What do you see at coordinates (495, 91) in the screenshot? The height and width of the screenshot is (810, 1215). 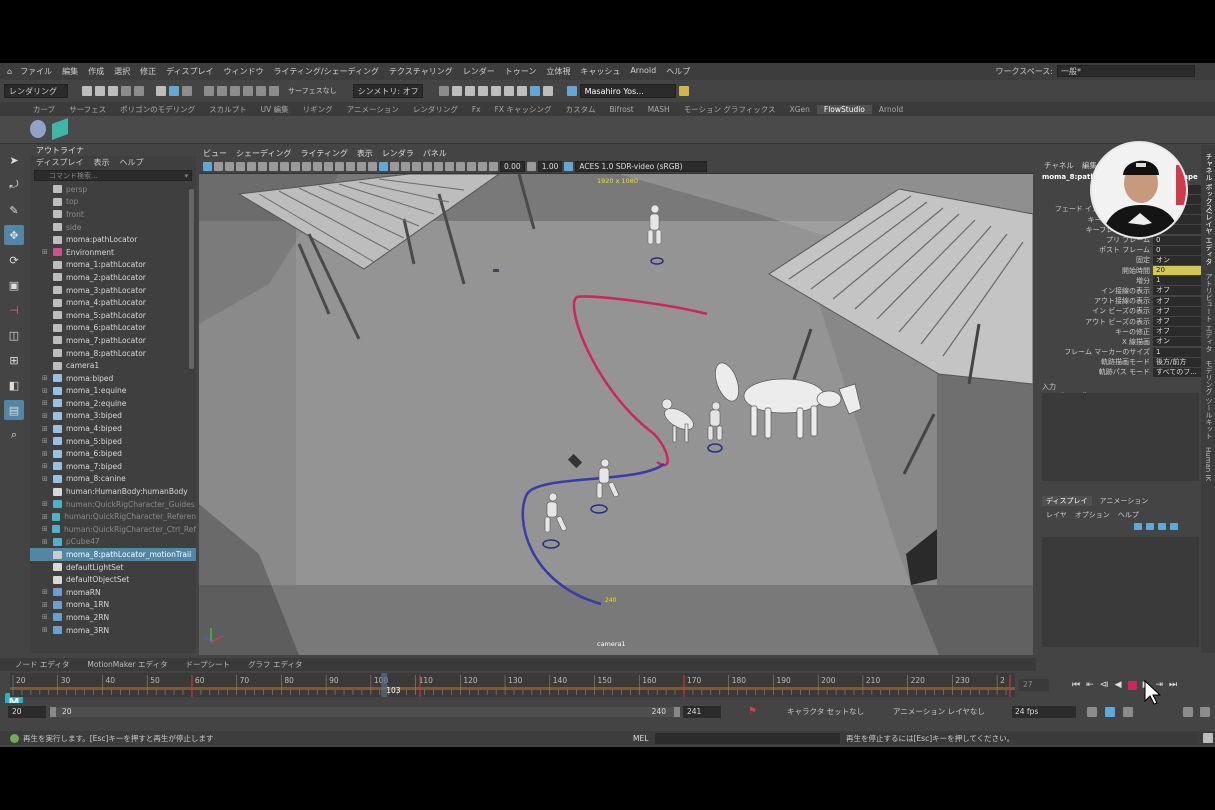 I see `hypershade-icon` at bounding box center [495, 91].